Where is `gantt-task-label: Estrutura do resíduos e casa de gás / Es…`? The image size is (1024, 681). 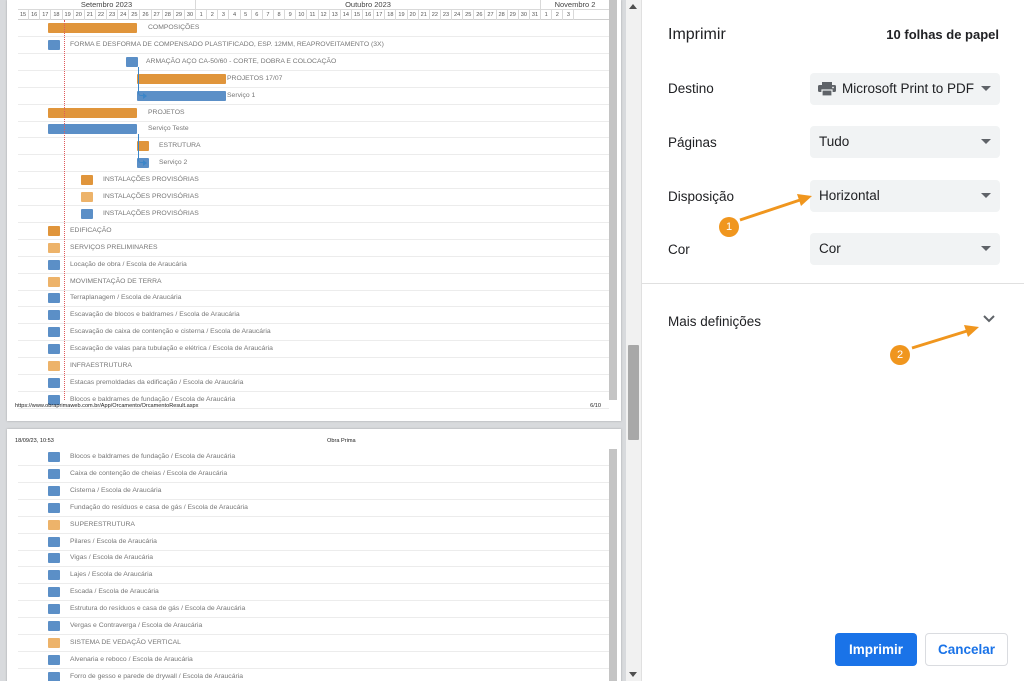 gantt-task-label: Estrutura do resíduos e casa de gás / Es… is located at coordinates (158, 609).